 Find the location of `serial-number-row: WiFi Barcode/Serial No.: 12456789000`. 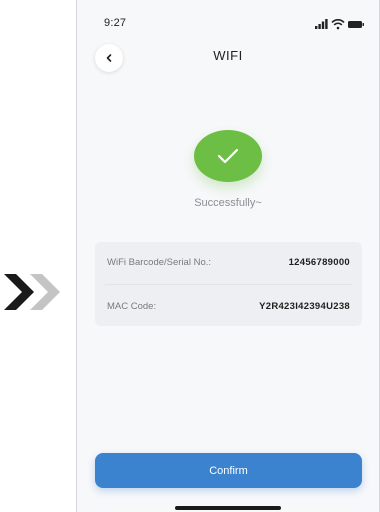

serial-number-row: WiFi Barcode/Serial No.: 12456789000 is located at coordinates (228, 262).